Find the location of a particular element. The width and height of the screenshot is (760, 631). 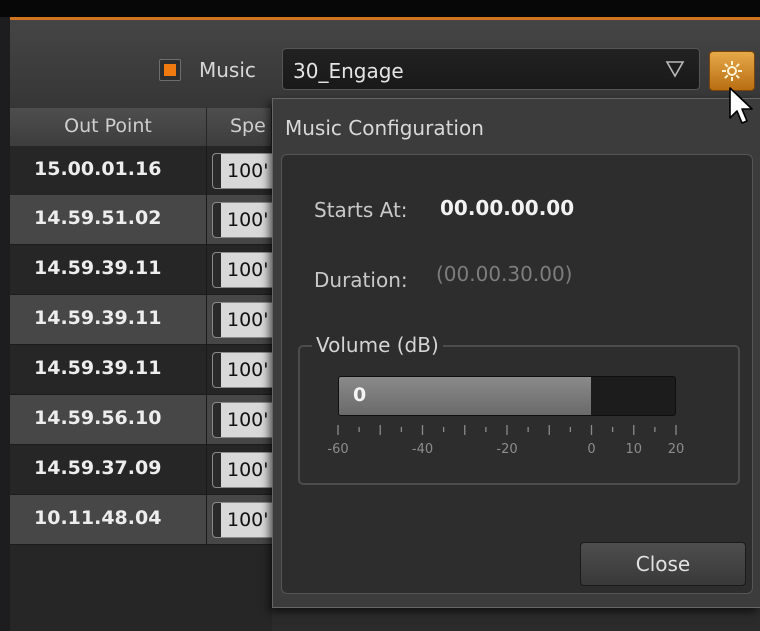

scale-label: -60 is located at coordinates (337, 449).